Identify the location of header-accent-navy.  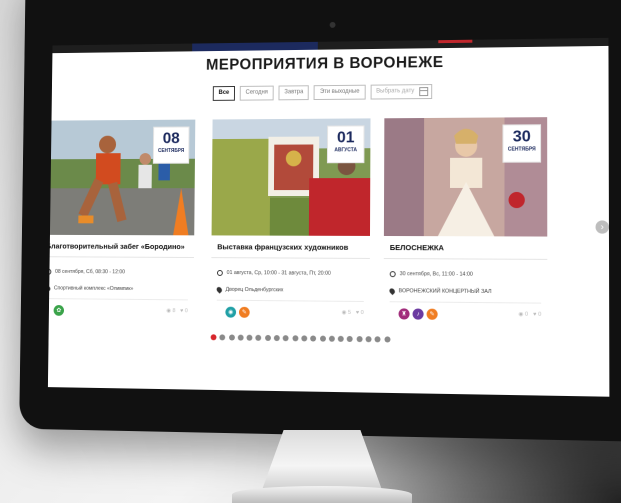
(255, 46).